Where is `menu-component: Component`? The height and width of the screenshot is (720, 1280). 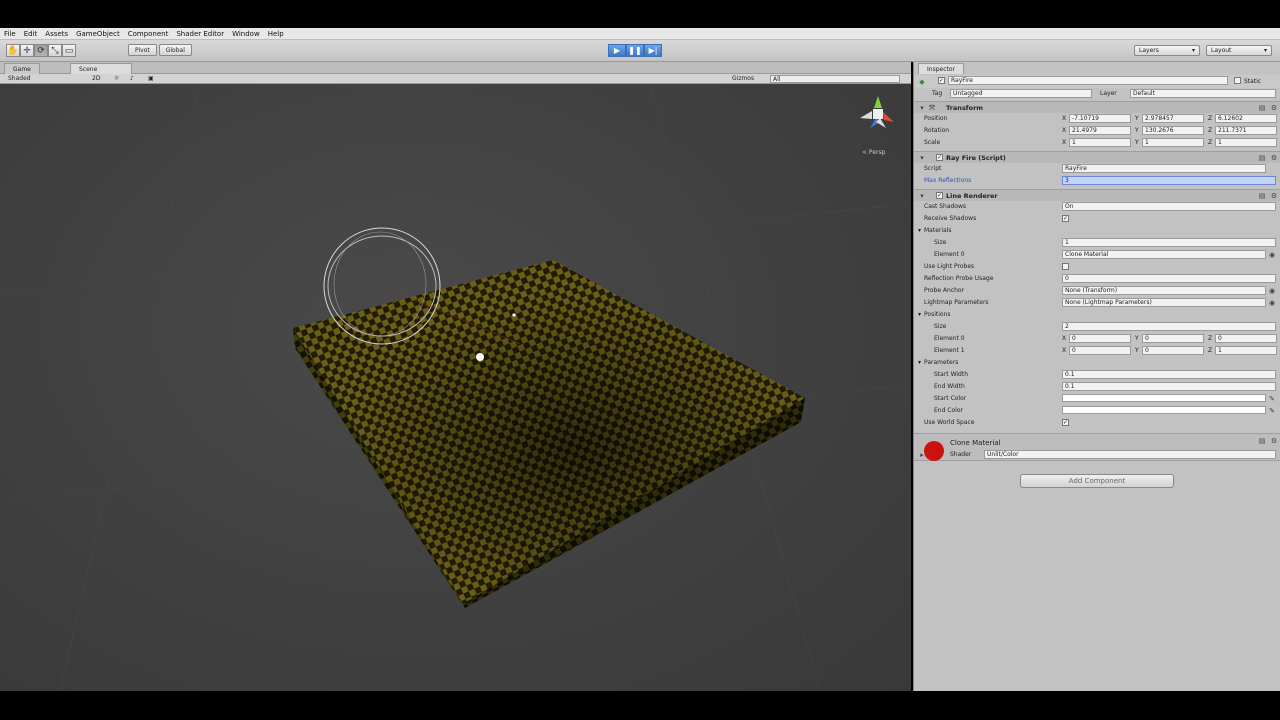
menu-component: Component is located at coordinates (148, 34).